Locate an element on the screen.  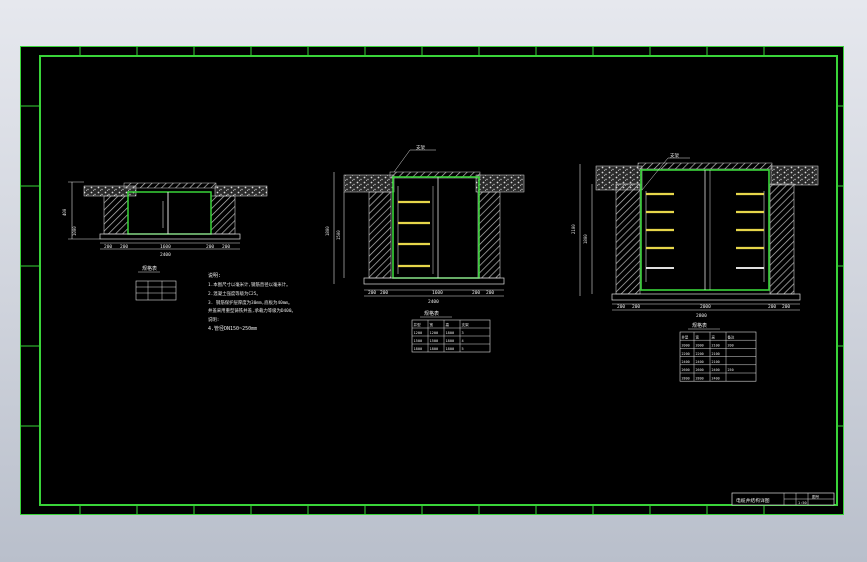
notes-line-1: 1.本图尺寸以毫米计,钢筋直径以毫米计。 is located at coordinates (249, 284).